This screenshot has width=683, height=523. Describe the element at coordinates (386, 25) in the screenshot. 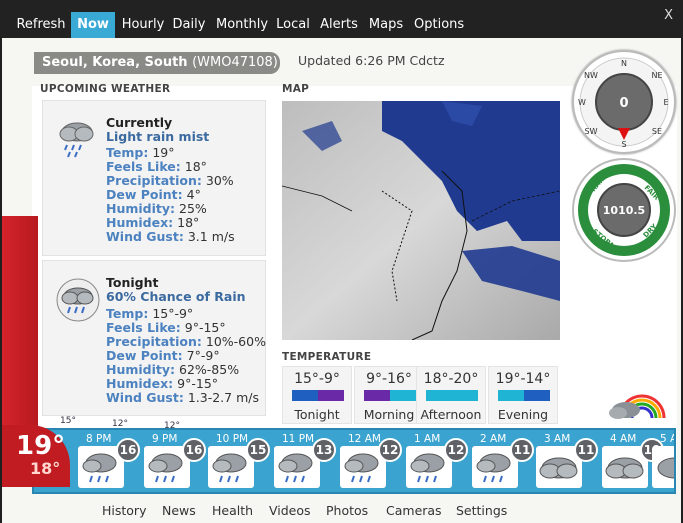

I see `tab-maps: Maps` at that location.